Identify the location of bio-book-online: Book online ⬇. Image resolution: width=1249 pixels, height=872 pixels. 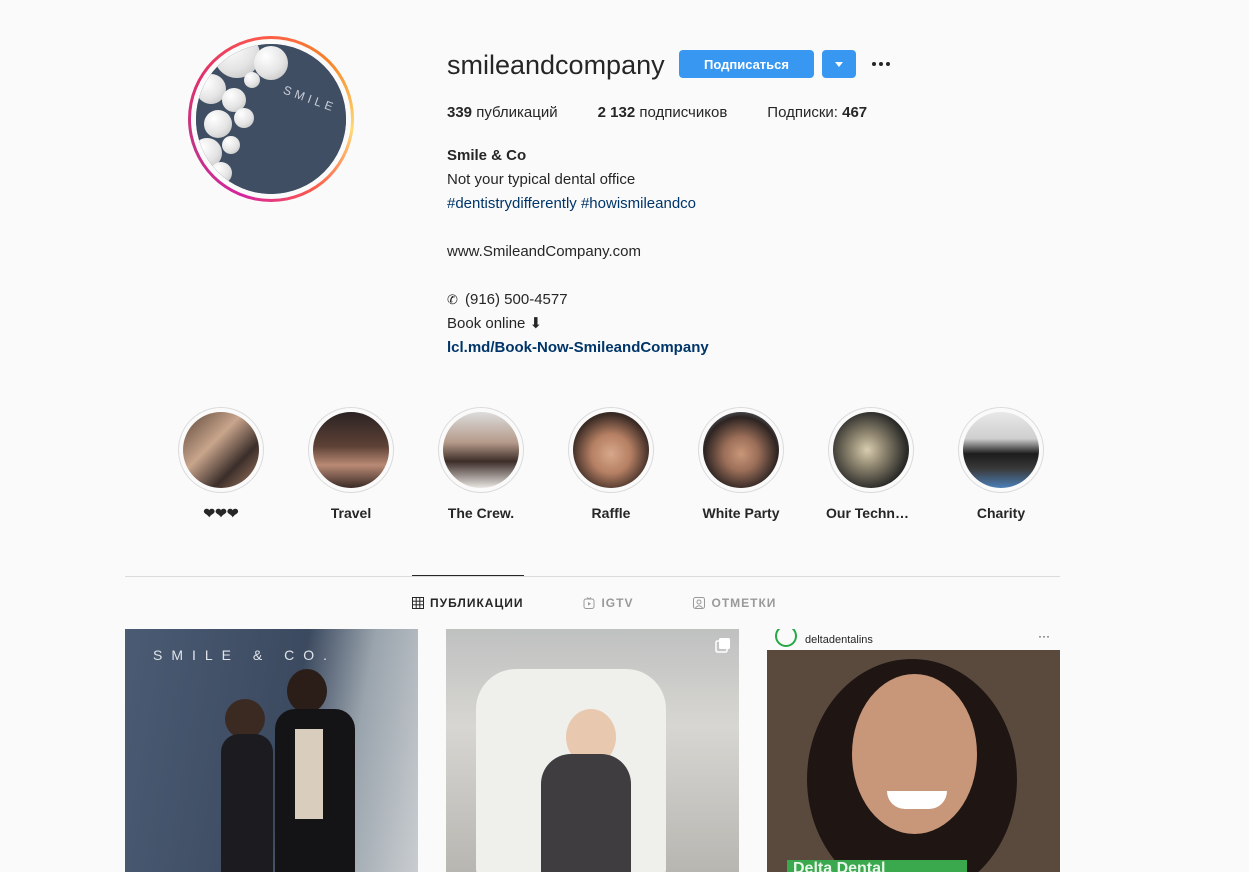
(495, 323).